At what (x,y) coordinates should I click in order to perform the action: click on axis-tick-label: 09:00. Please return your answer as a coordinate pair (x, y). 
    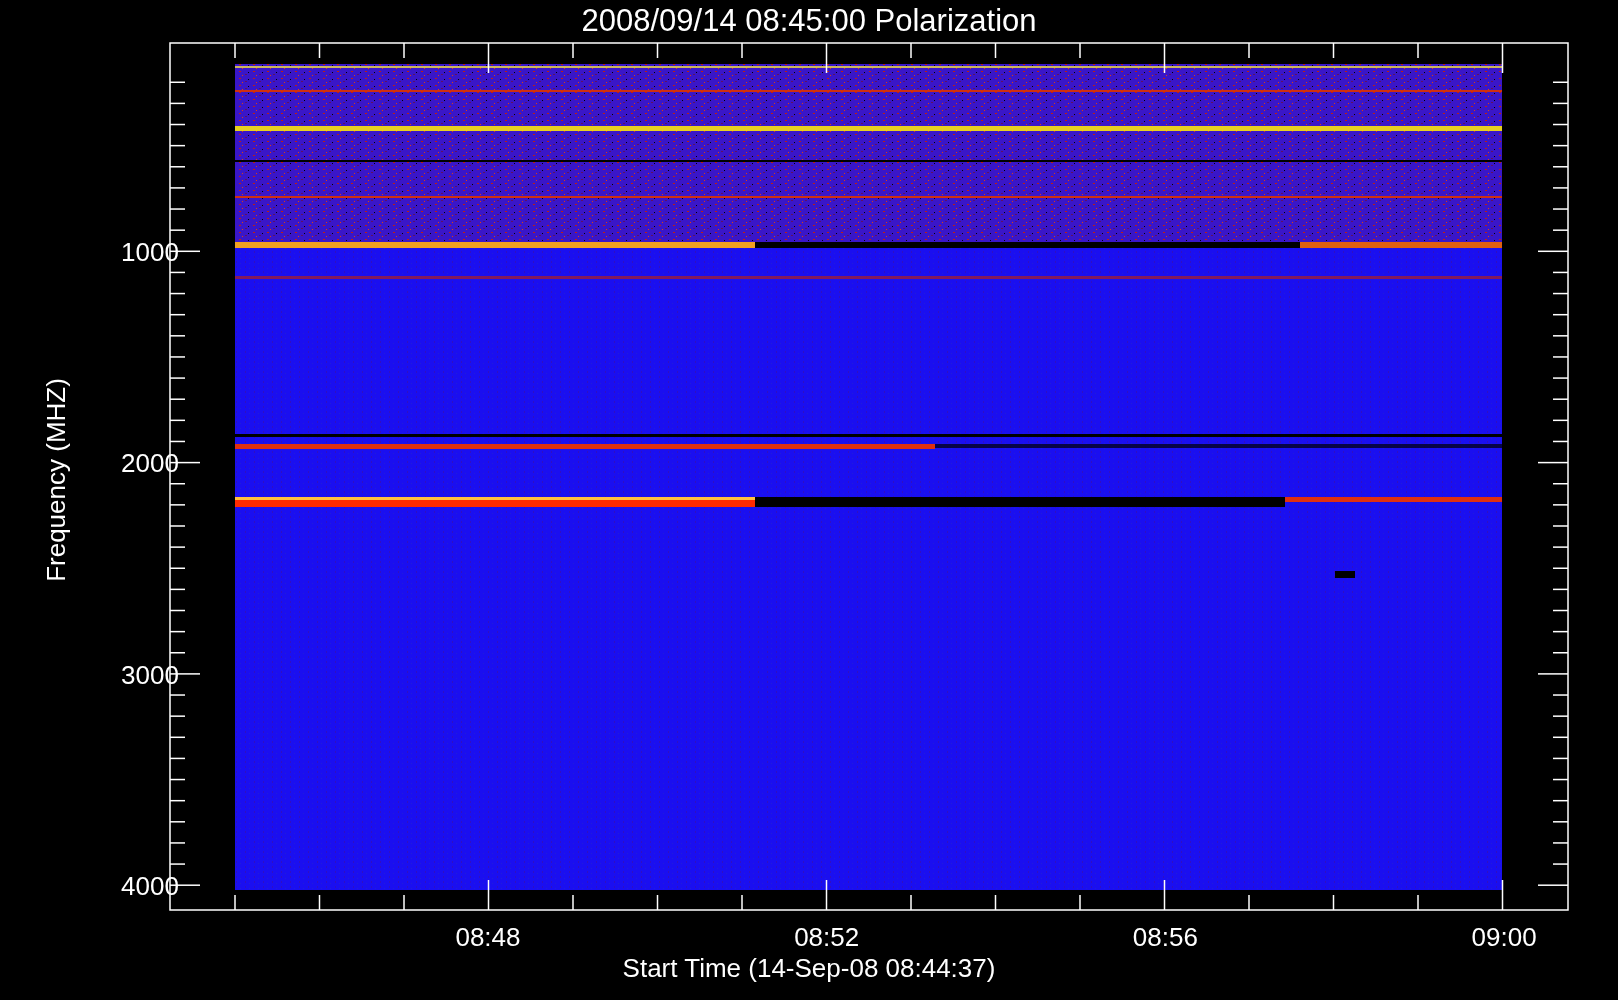
    Looking at the image, I should click on (1504, 937).